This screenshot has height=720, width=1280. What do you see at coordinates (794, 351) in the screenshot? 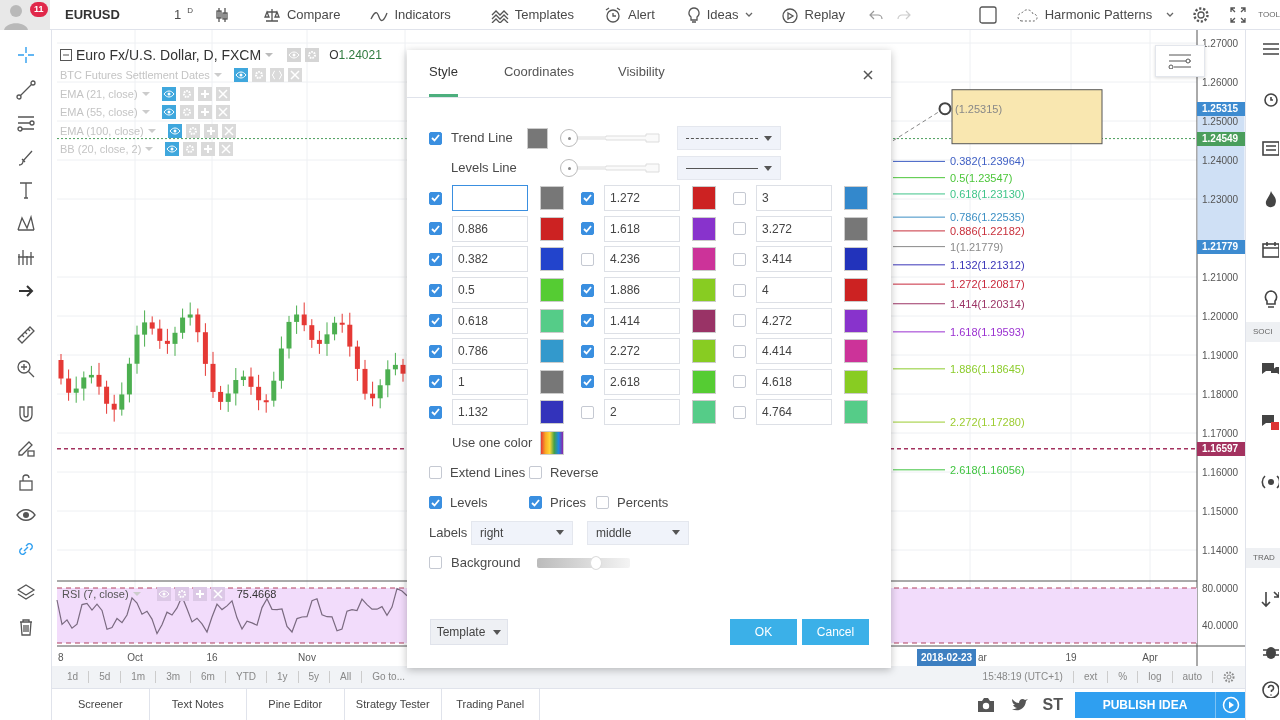
I see `level-input: 4.414` at bounding box center [794, 351].